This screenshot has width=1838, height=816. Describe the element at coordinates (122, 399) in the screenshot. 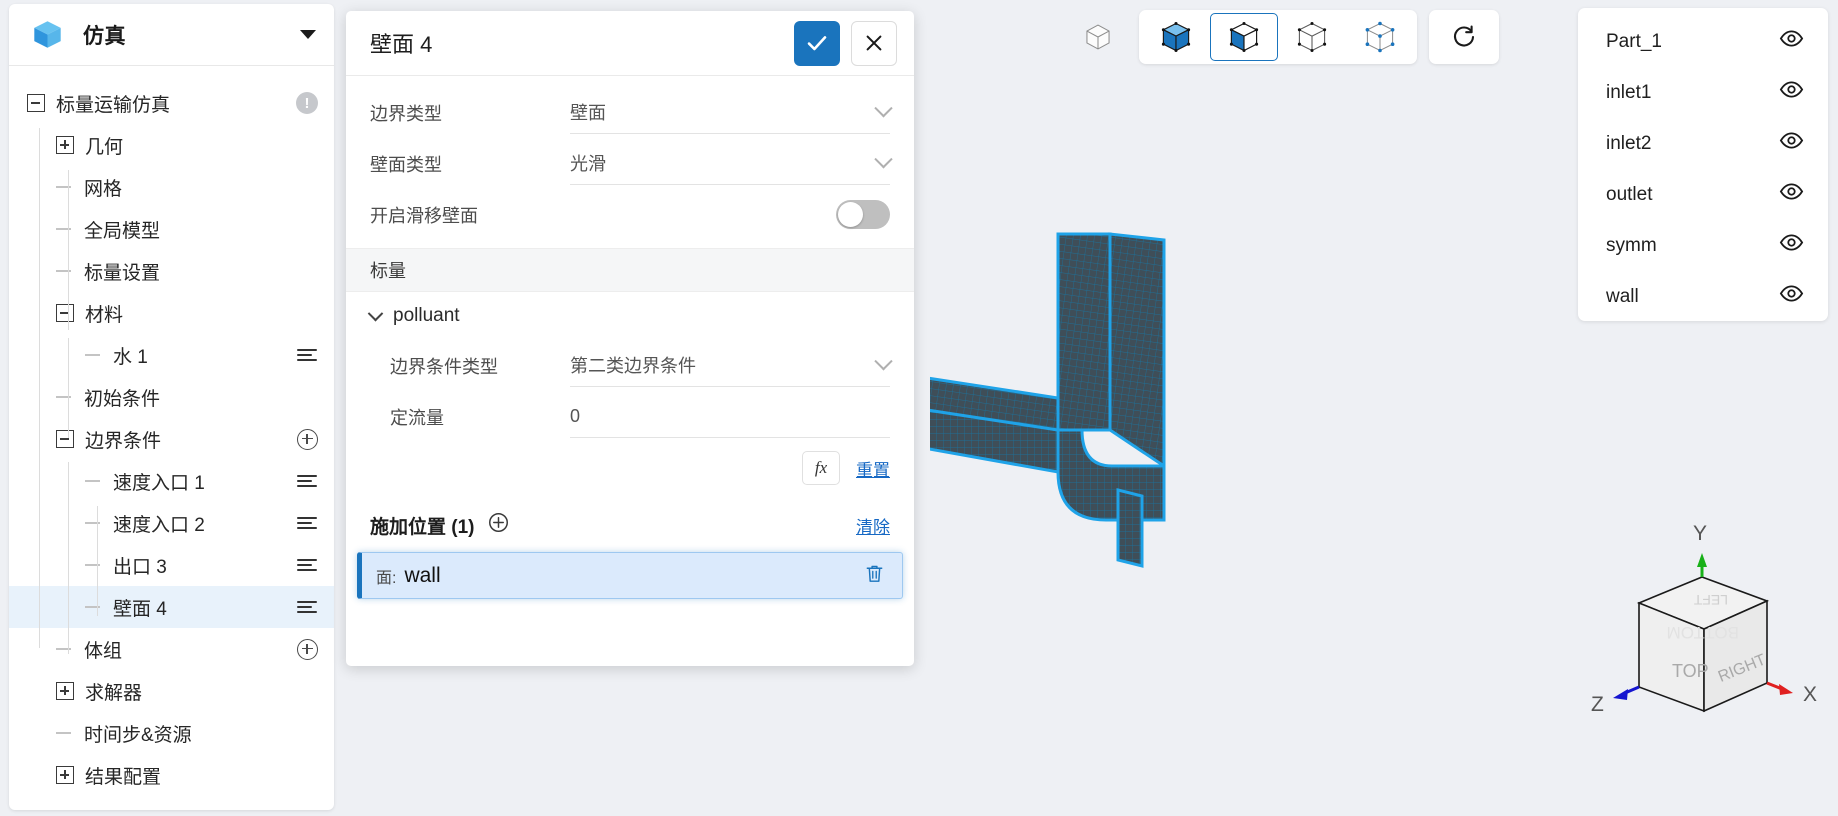

I see `tree-item-label: 初始条件` at that location.